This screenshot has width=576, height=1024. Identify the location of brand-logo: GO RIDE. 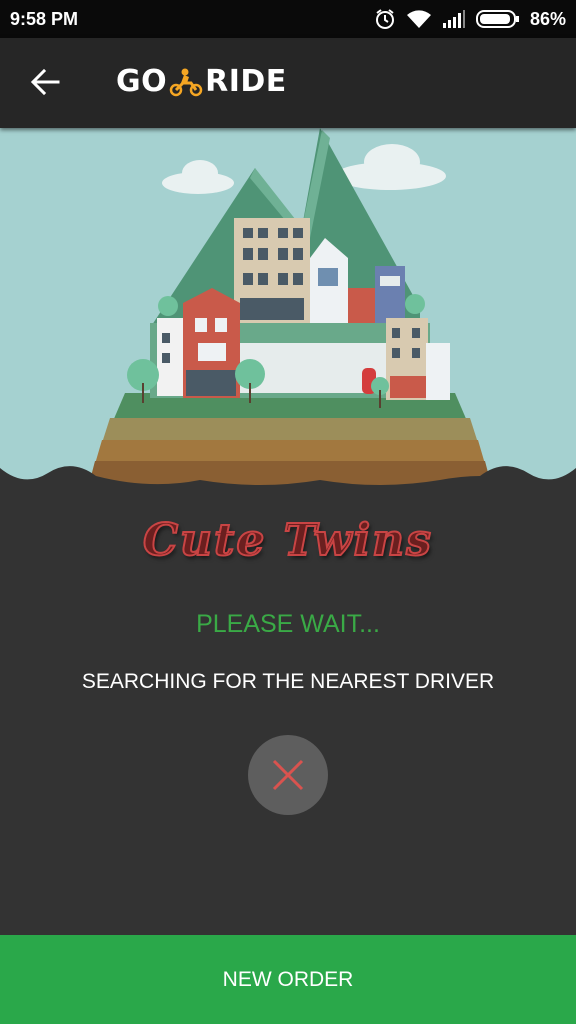
(201, 81).